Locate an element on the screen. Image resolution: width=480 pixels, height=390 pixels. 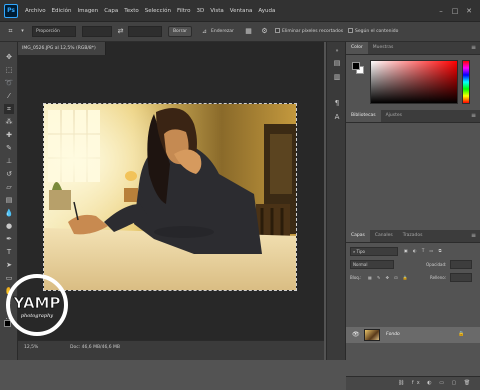
tab-muestras: Muestras is located at coordinates (383, 48).